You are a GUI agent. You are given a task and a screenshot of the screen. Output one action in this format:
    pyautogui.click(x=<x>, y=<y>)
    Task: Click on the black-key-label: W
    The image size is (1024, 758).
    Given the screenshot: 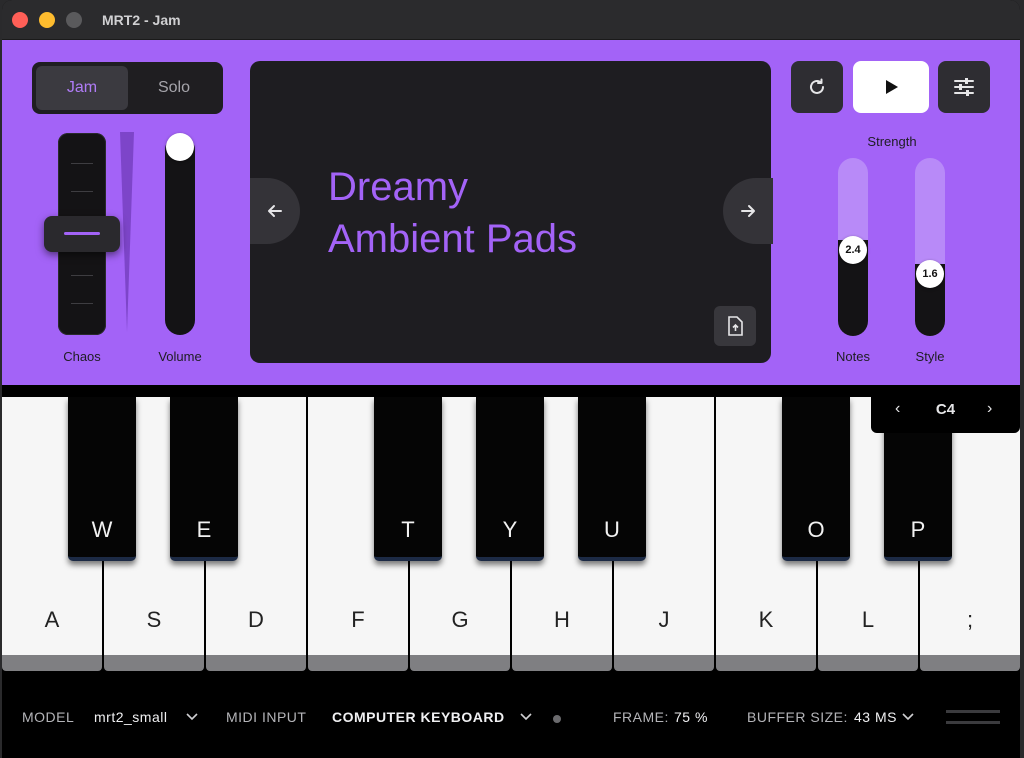 What is the action you would take?
    pyautogui.click(x=102, y=529)
    